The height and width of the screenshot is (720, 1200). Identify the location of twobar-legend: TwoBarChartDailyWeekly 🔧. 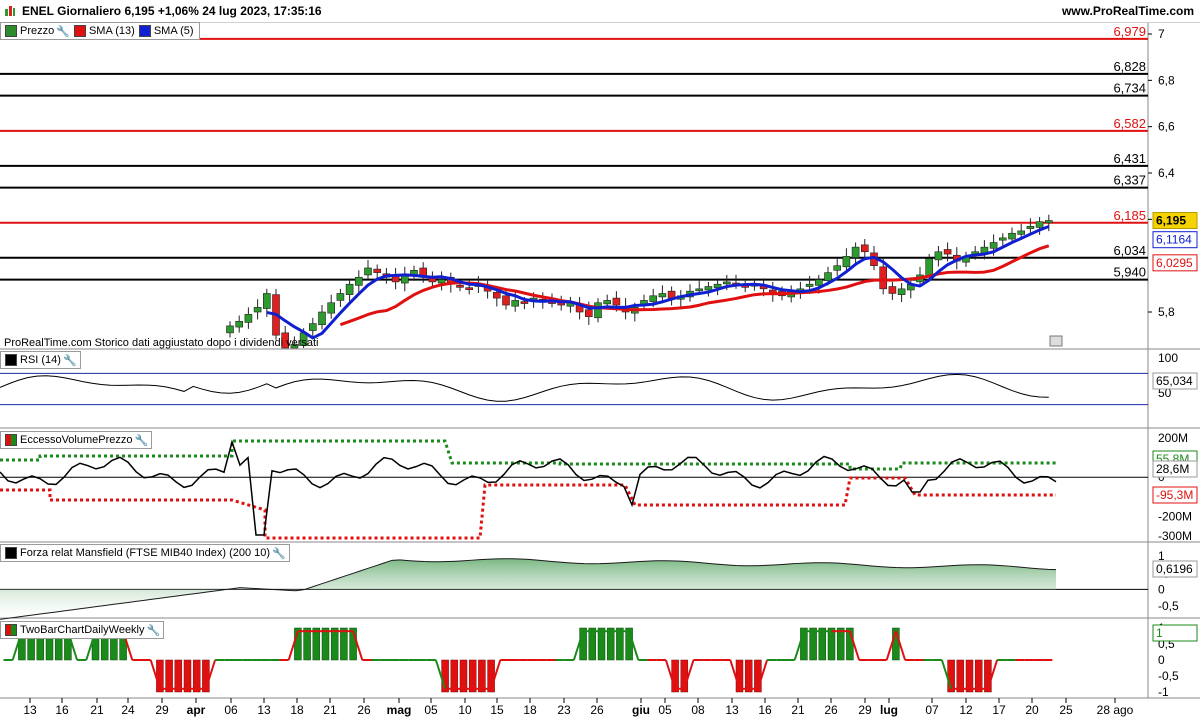
(82, 630).